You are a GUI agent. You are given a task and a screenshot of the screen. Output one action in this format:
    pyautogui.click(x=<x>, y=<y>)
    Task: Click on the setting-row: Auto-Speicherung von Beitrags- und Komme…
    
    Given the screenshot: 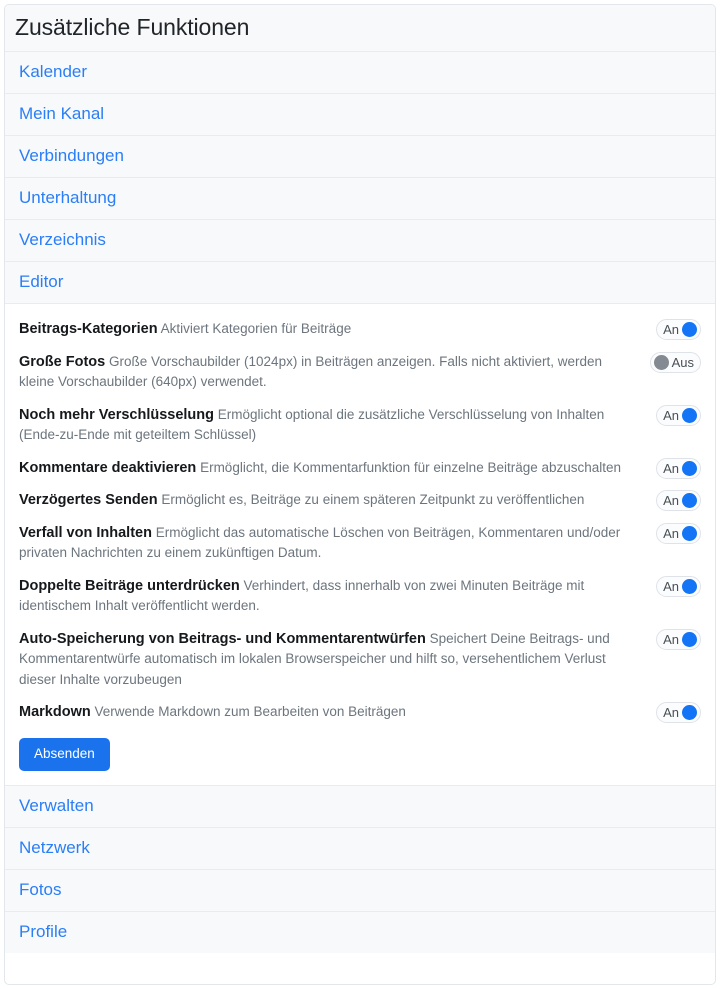 What is the action you would take?
    pyautogui.click(x=360, y=660)
    